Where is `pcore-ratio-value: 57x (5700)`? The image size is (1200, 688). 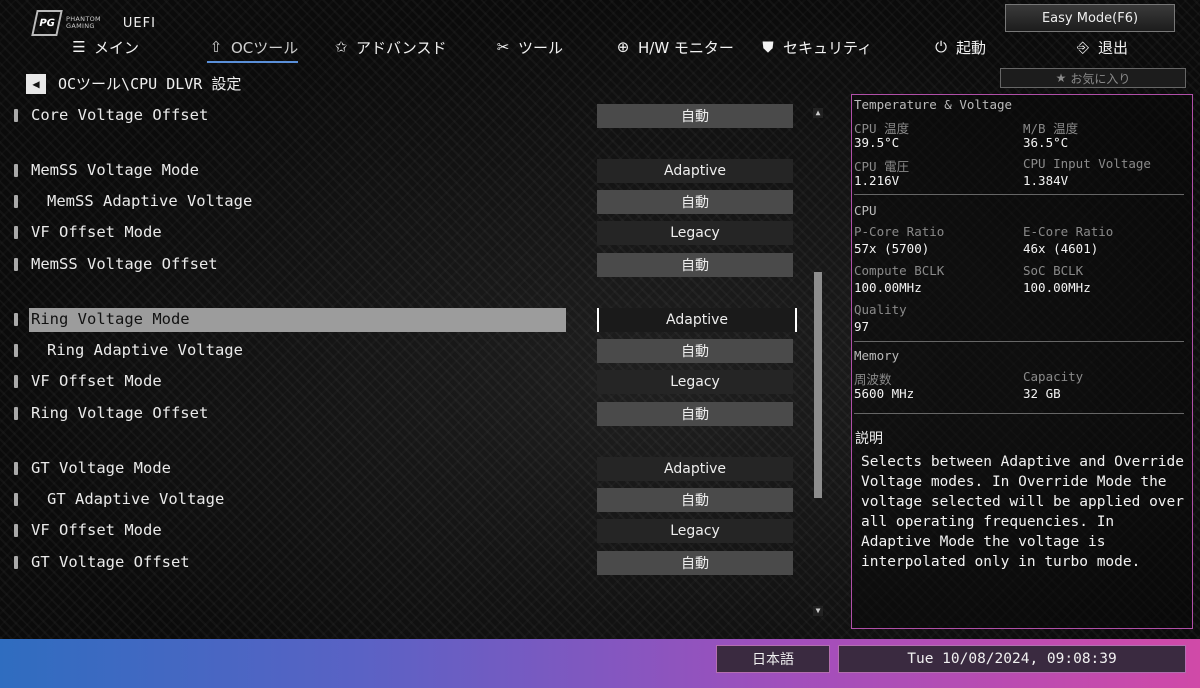
pcore-ratio-value: 57x (5700) is located at coordinates (892, 248).